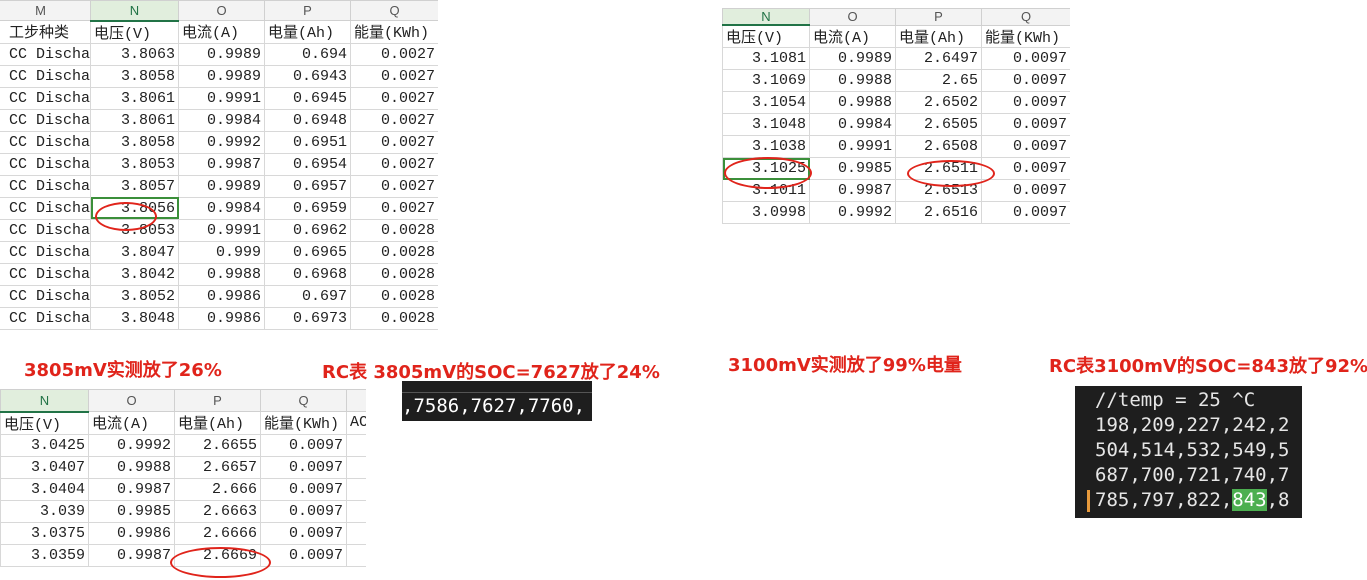 The width and height of the screenshot is (1367, 580). Describe the element at coordinates (766, 146) in the screenshot. I see `table-cell: 3.1038` at that location.